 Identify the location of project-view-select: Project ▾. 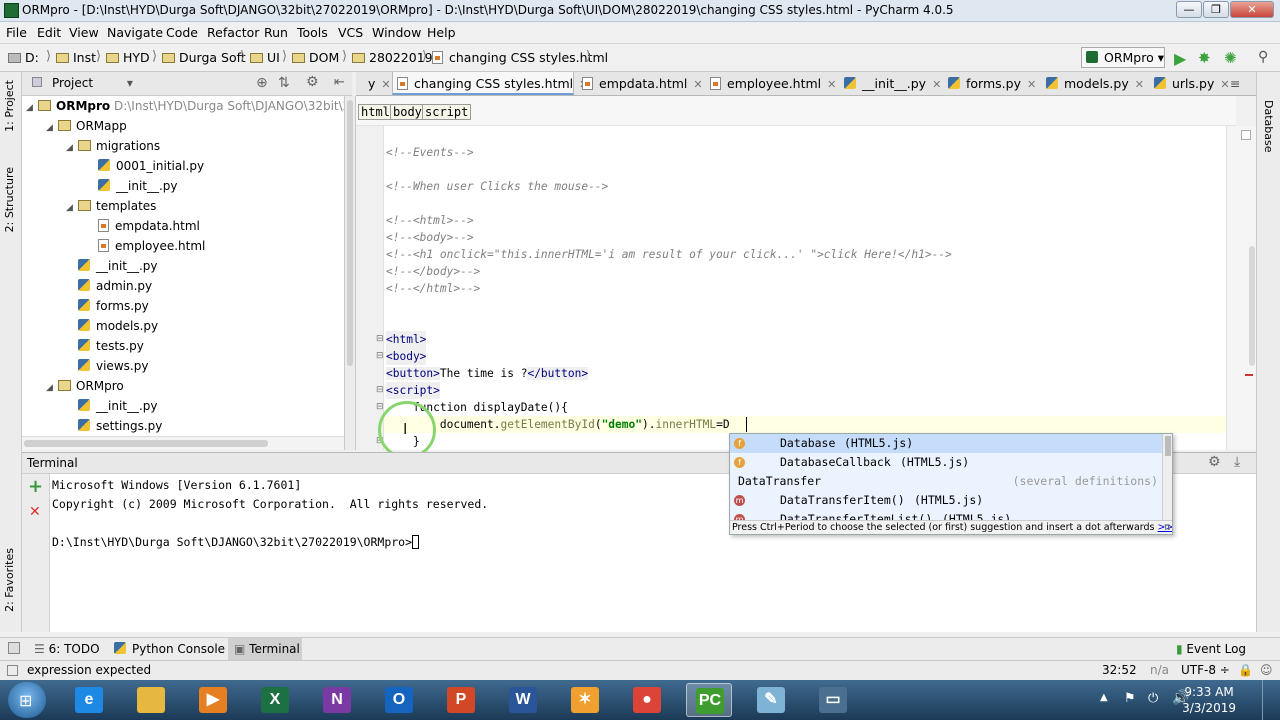
(92, 83).